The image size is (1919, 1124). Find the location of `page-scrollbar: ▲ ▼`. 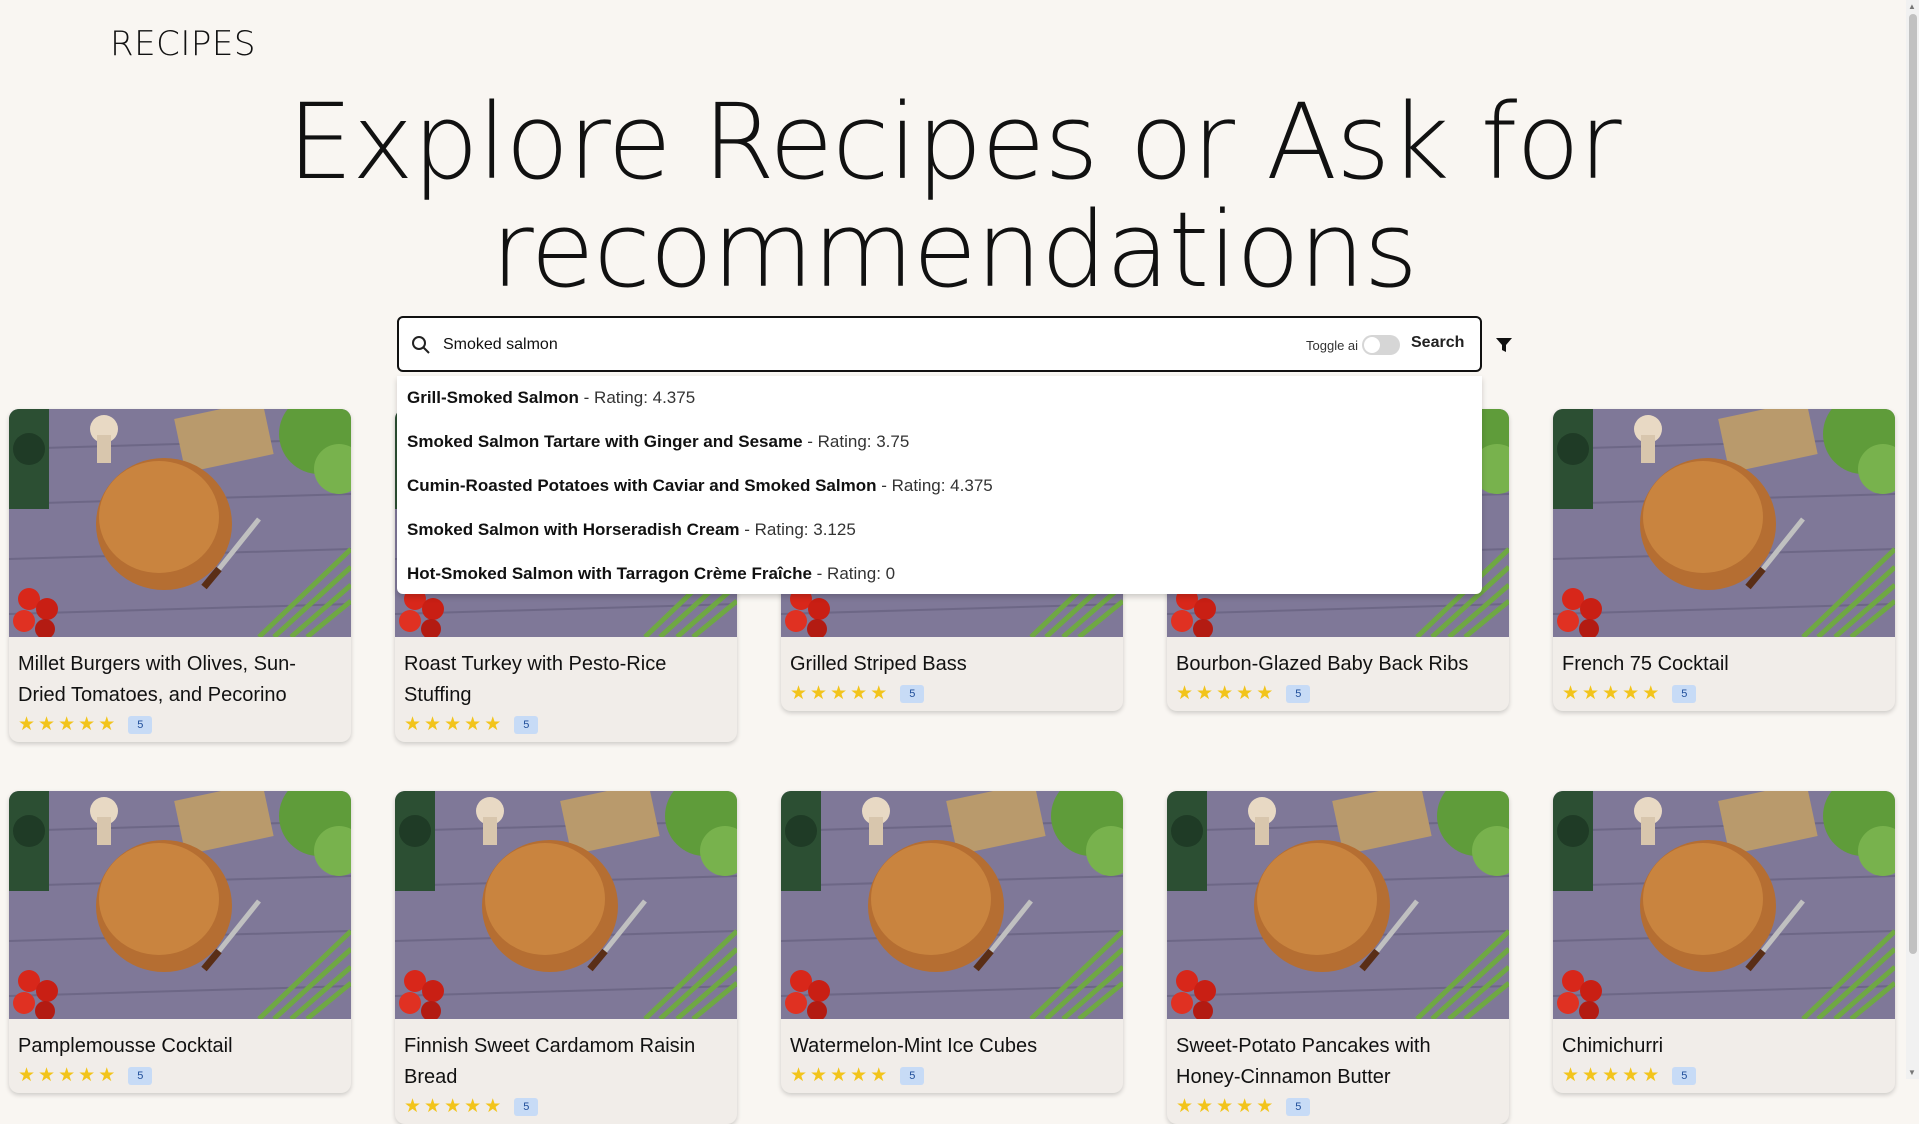

page-scrollbar: ▲ ▼ is located at coordinates (1912, 539).